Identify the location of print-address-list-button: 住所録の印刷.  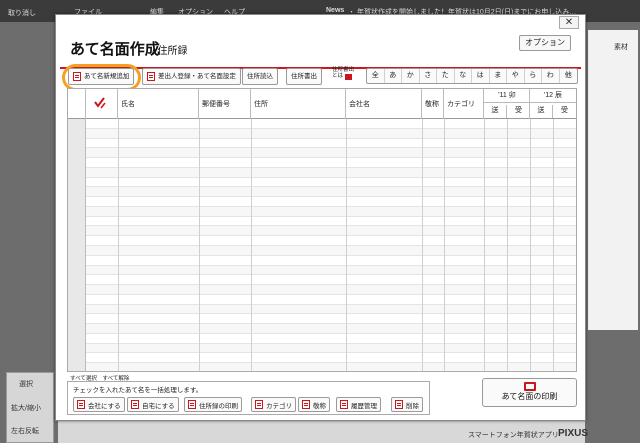
(213, 404).